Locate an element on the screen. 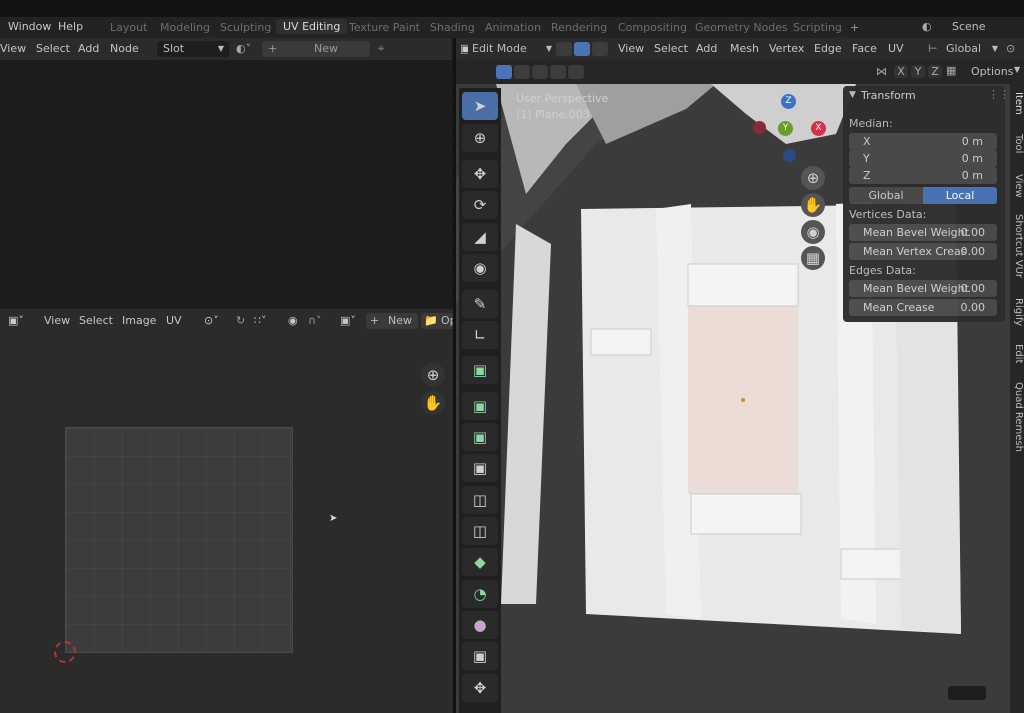  edge-select-icon is located at coordinates (582, 49).